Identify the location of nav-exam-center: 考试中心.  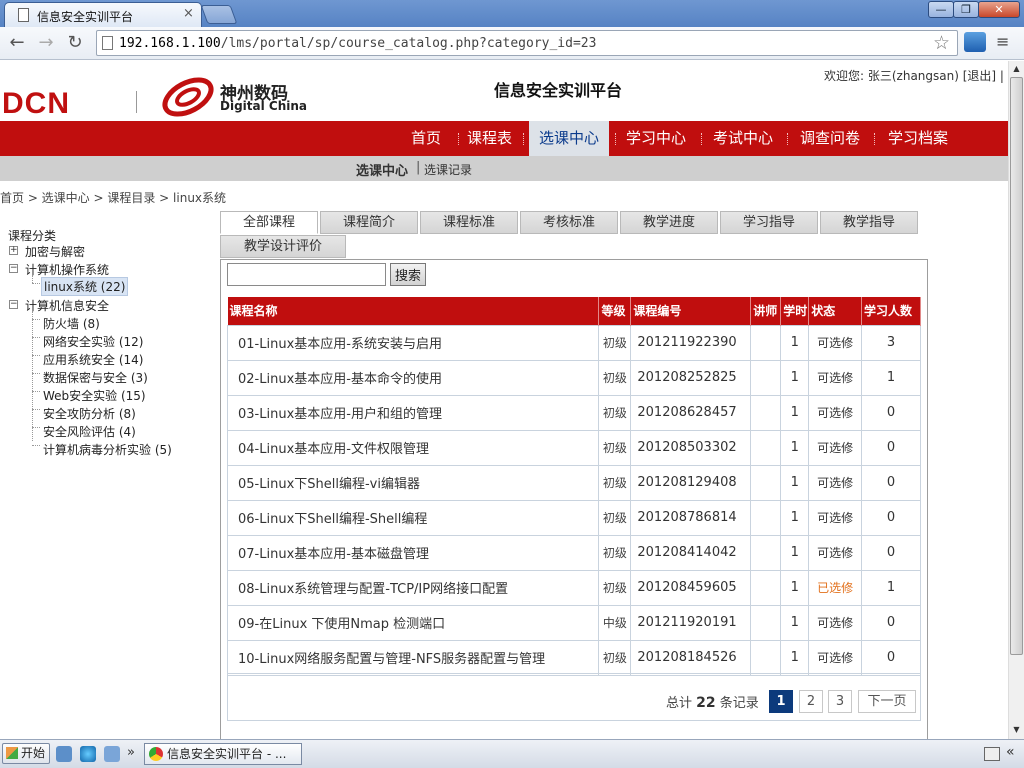
(743, 138).